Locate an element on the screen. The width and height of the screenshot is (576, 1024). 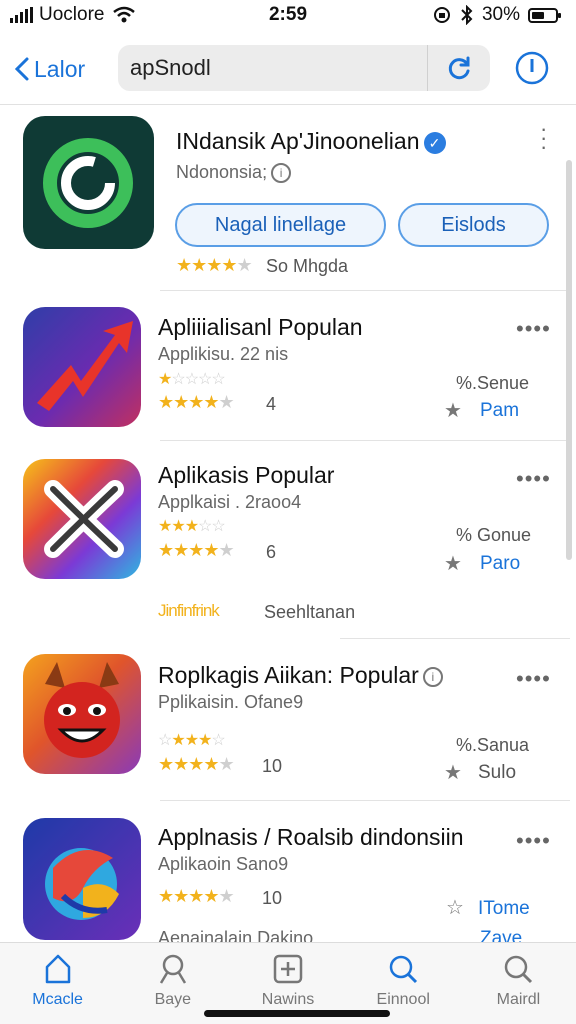
app-title: Roplkagis Aiikan: Popular is located at coordinates (288, 675).